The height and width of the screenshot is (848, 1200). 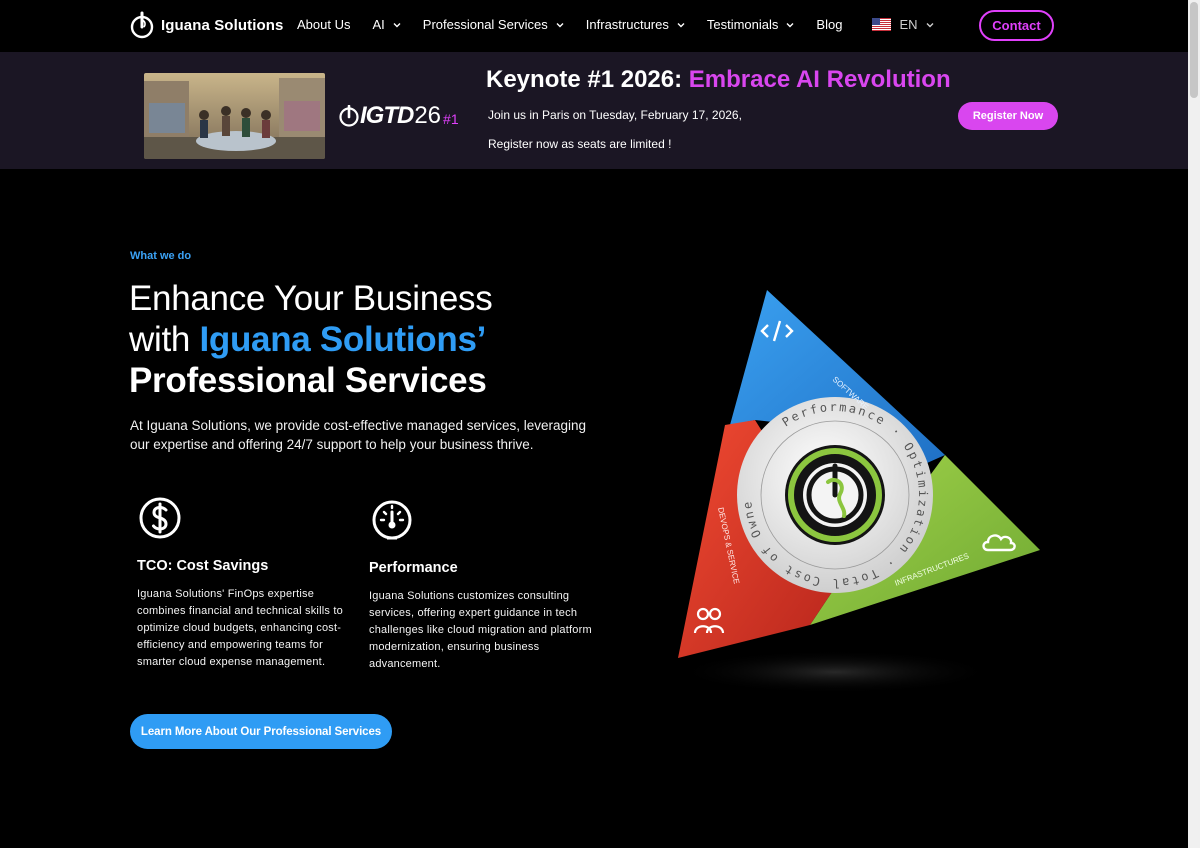 I want to click on dollar-icon, so click(x=160, y=518).